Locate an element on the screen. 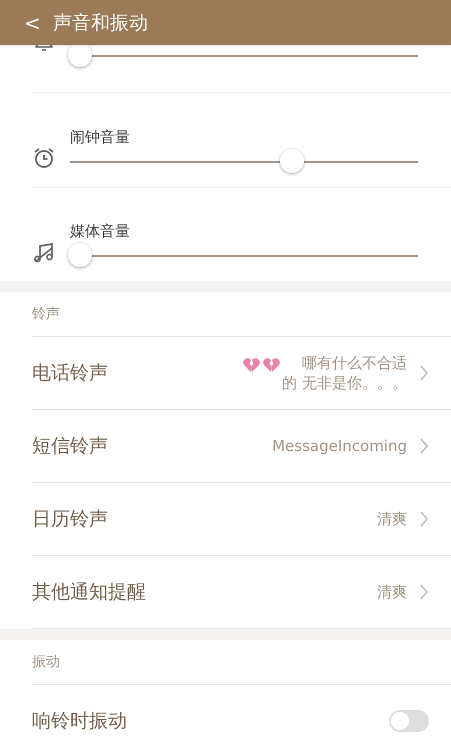 This screenshot has width=451, height=752. row-value: 哪有什么不合适 is located at coordinates (354, 363).